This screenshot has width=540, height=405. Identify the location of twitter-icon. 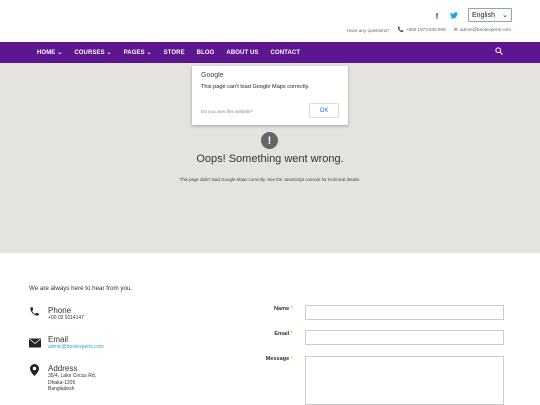
(454, 16).